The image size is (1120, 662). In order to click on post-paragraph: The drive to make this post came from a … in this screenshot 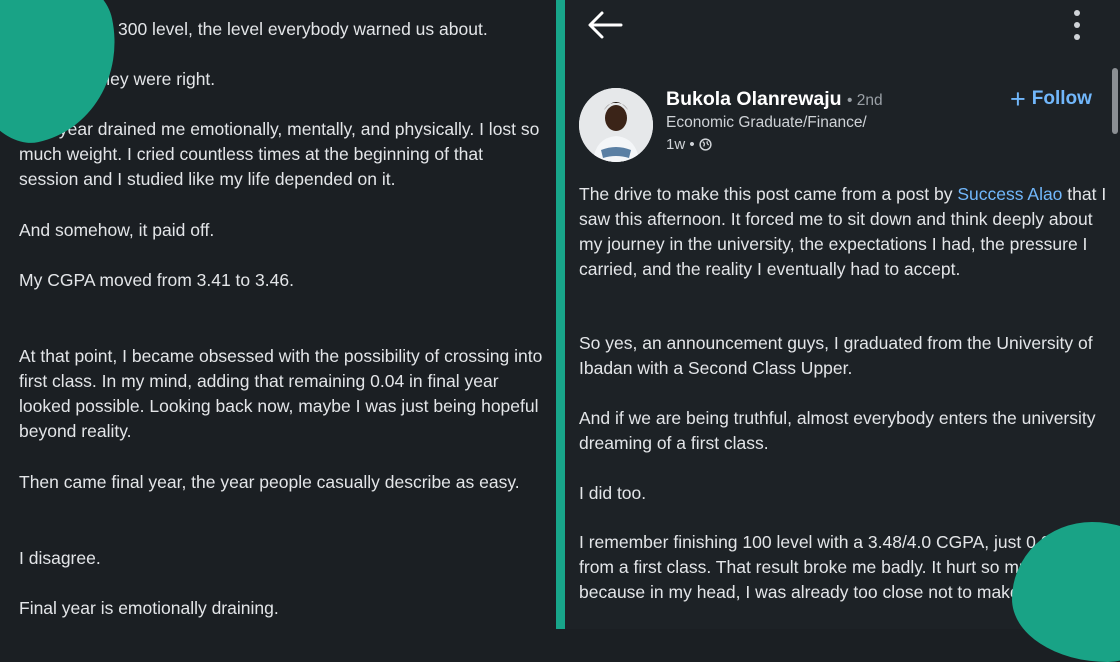, I will do `click(843, 232)`.